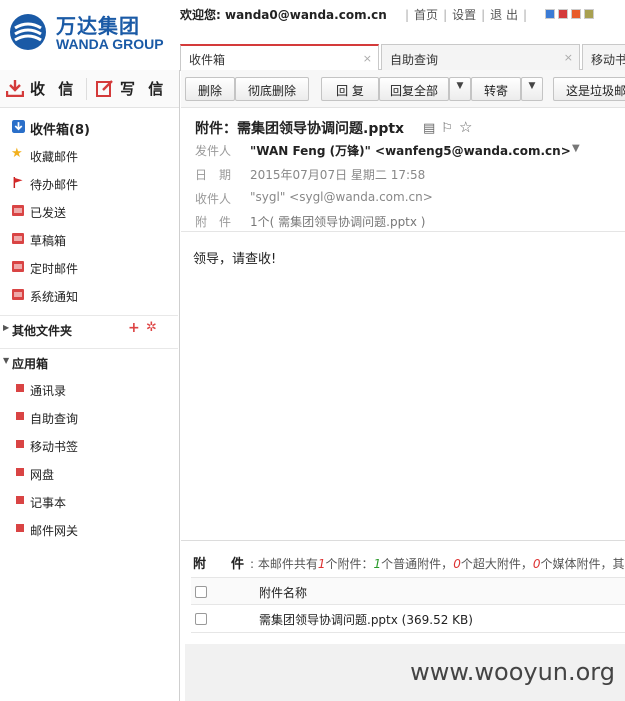 This screenshot has height=701, width=625. What do you see at coordinates (210, 89) in the screenshot?
I see `delete-button: 删除` at bounding box center [210, 89].